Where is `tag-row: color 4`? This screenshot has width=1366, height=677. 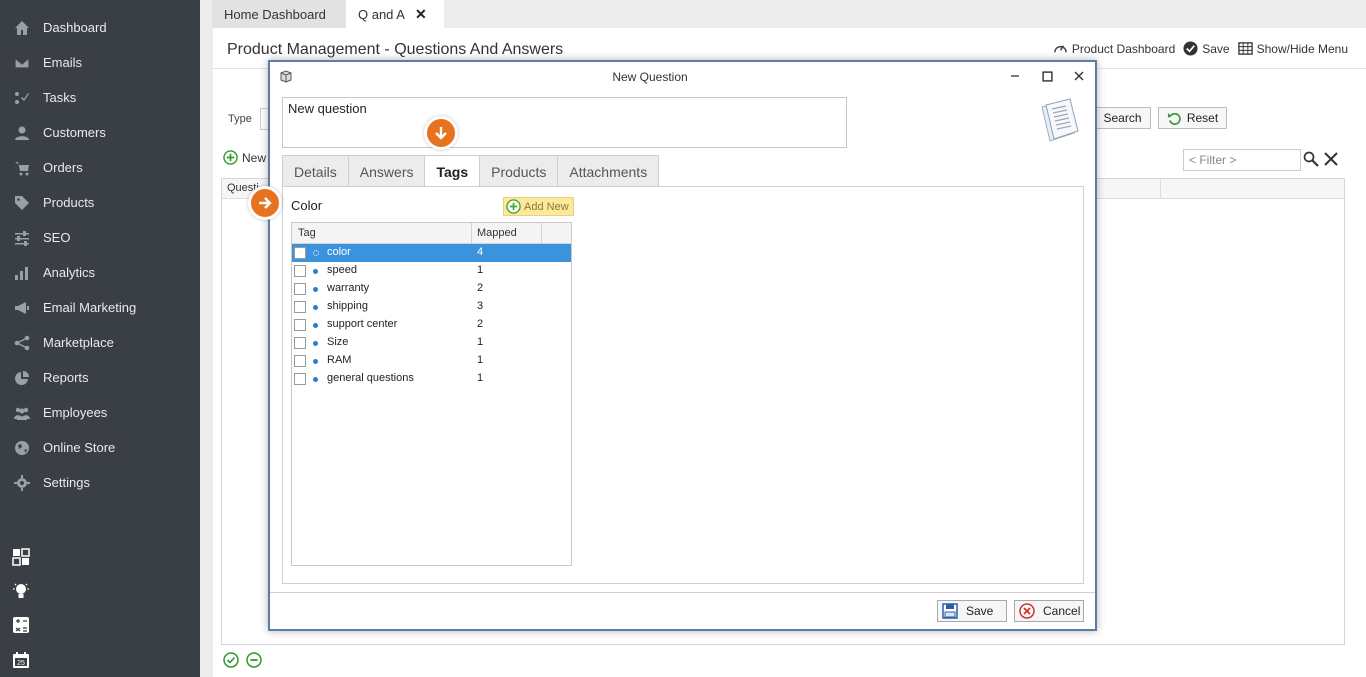 tag-row: color 4 is located at coordinates (431, 253).